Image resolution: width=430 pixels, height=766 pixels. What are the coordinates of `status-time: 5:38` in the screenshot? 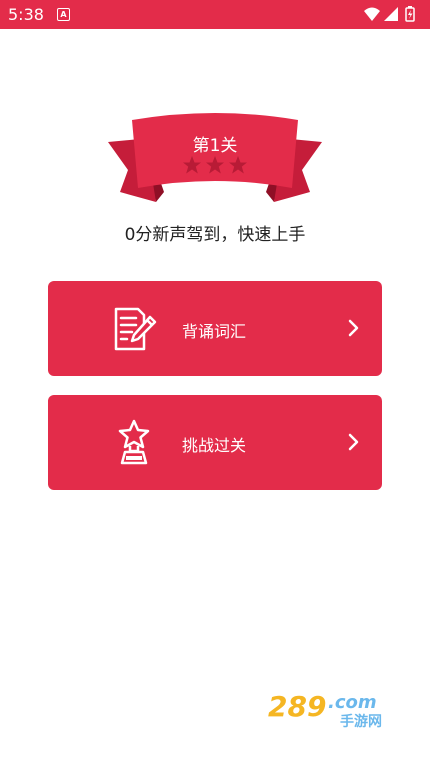 It's located at (26, 14).